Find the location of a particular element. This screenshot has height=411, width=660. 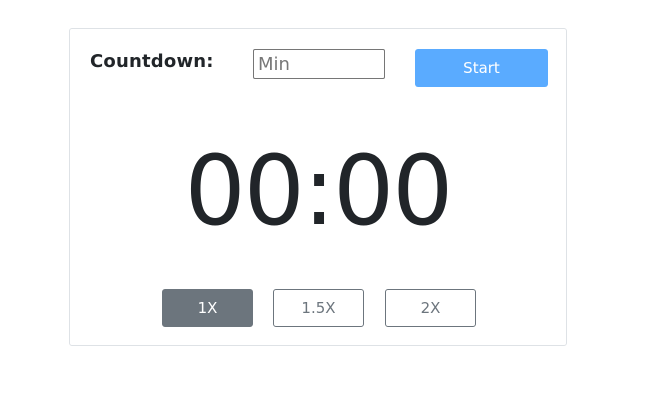

speed-1-5x-button: 1.5X is located at coordinates (318, 308).